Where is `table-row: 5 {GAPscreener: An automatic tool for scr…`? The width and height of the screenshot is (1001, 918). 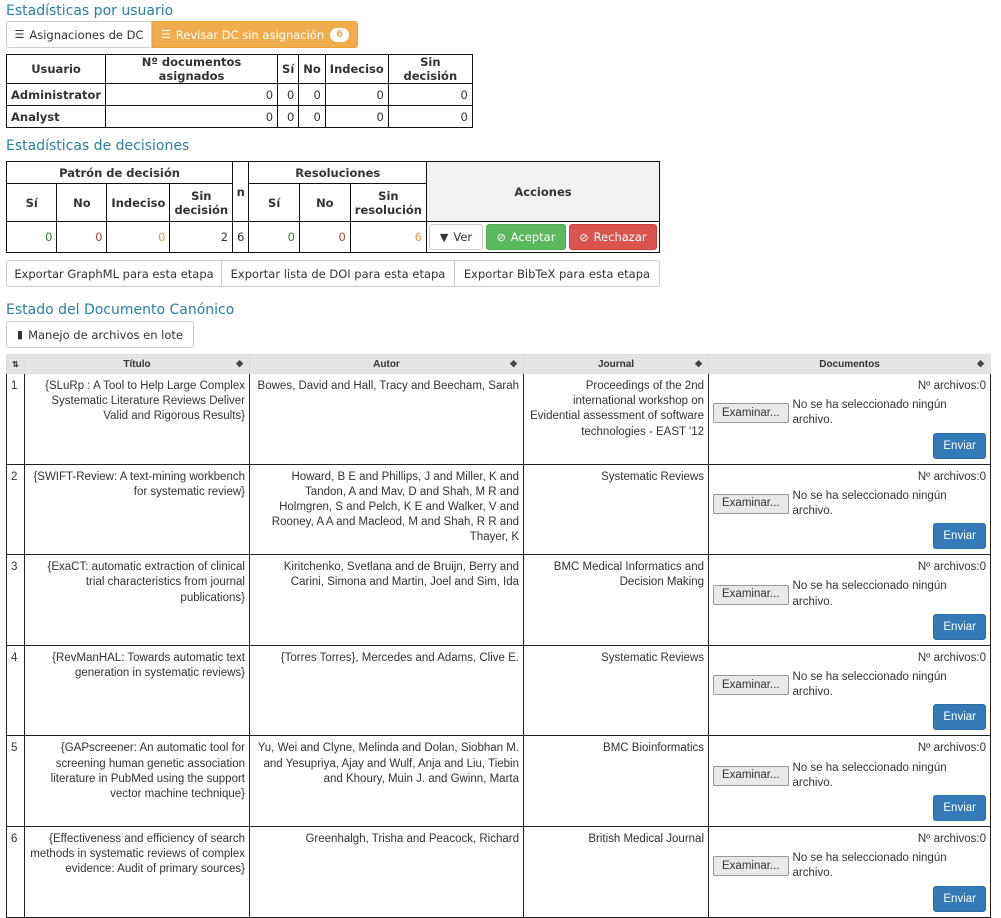 table-row: 5 {GAPscreener: An automatic tool for scr… is located at coordinates (498, 781).